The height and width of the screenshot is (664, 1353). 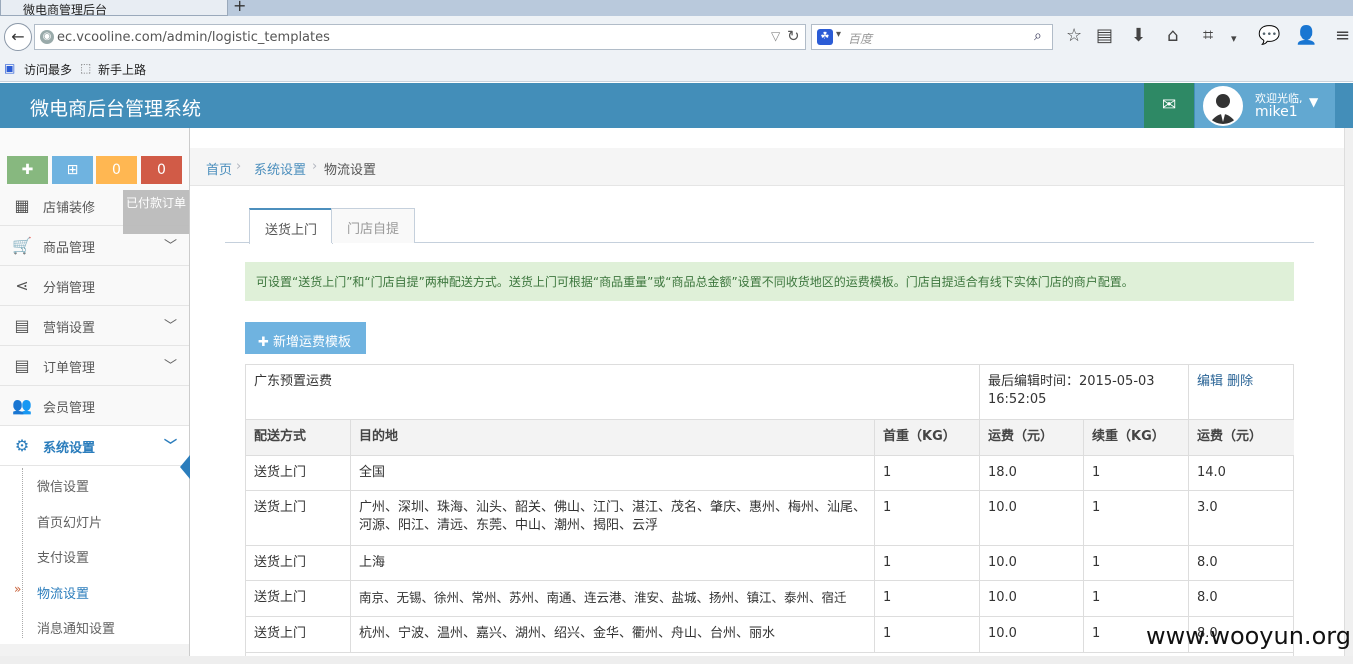 What do you see at coordinates (825, 37) in the screenshot?
I see `baidu-icon: ☘` at bounding box center [825, 37].